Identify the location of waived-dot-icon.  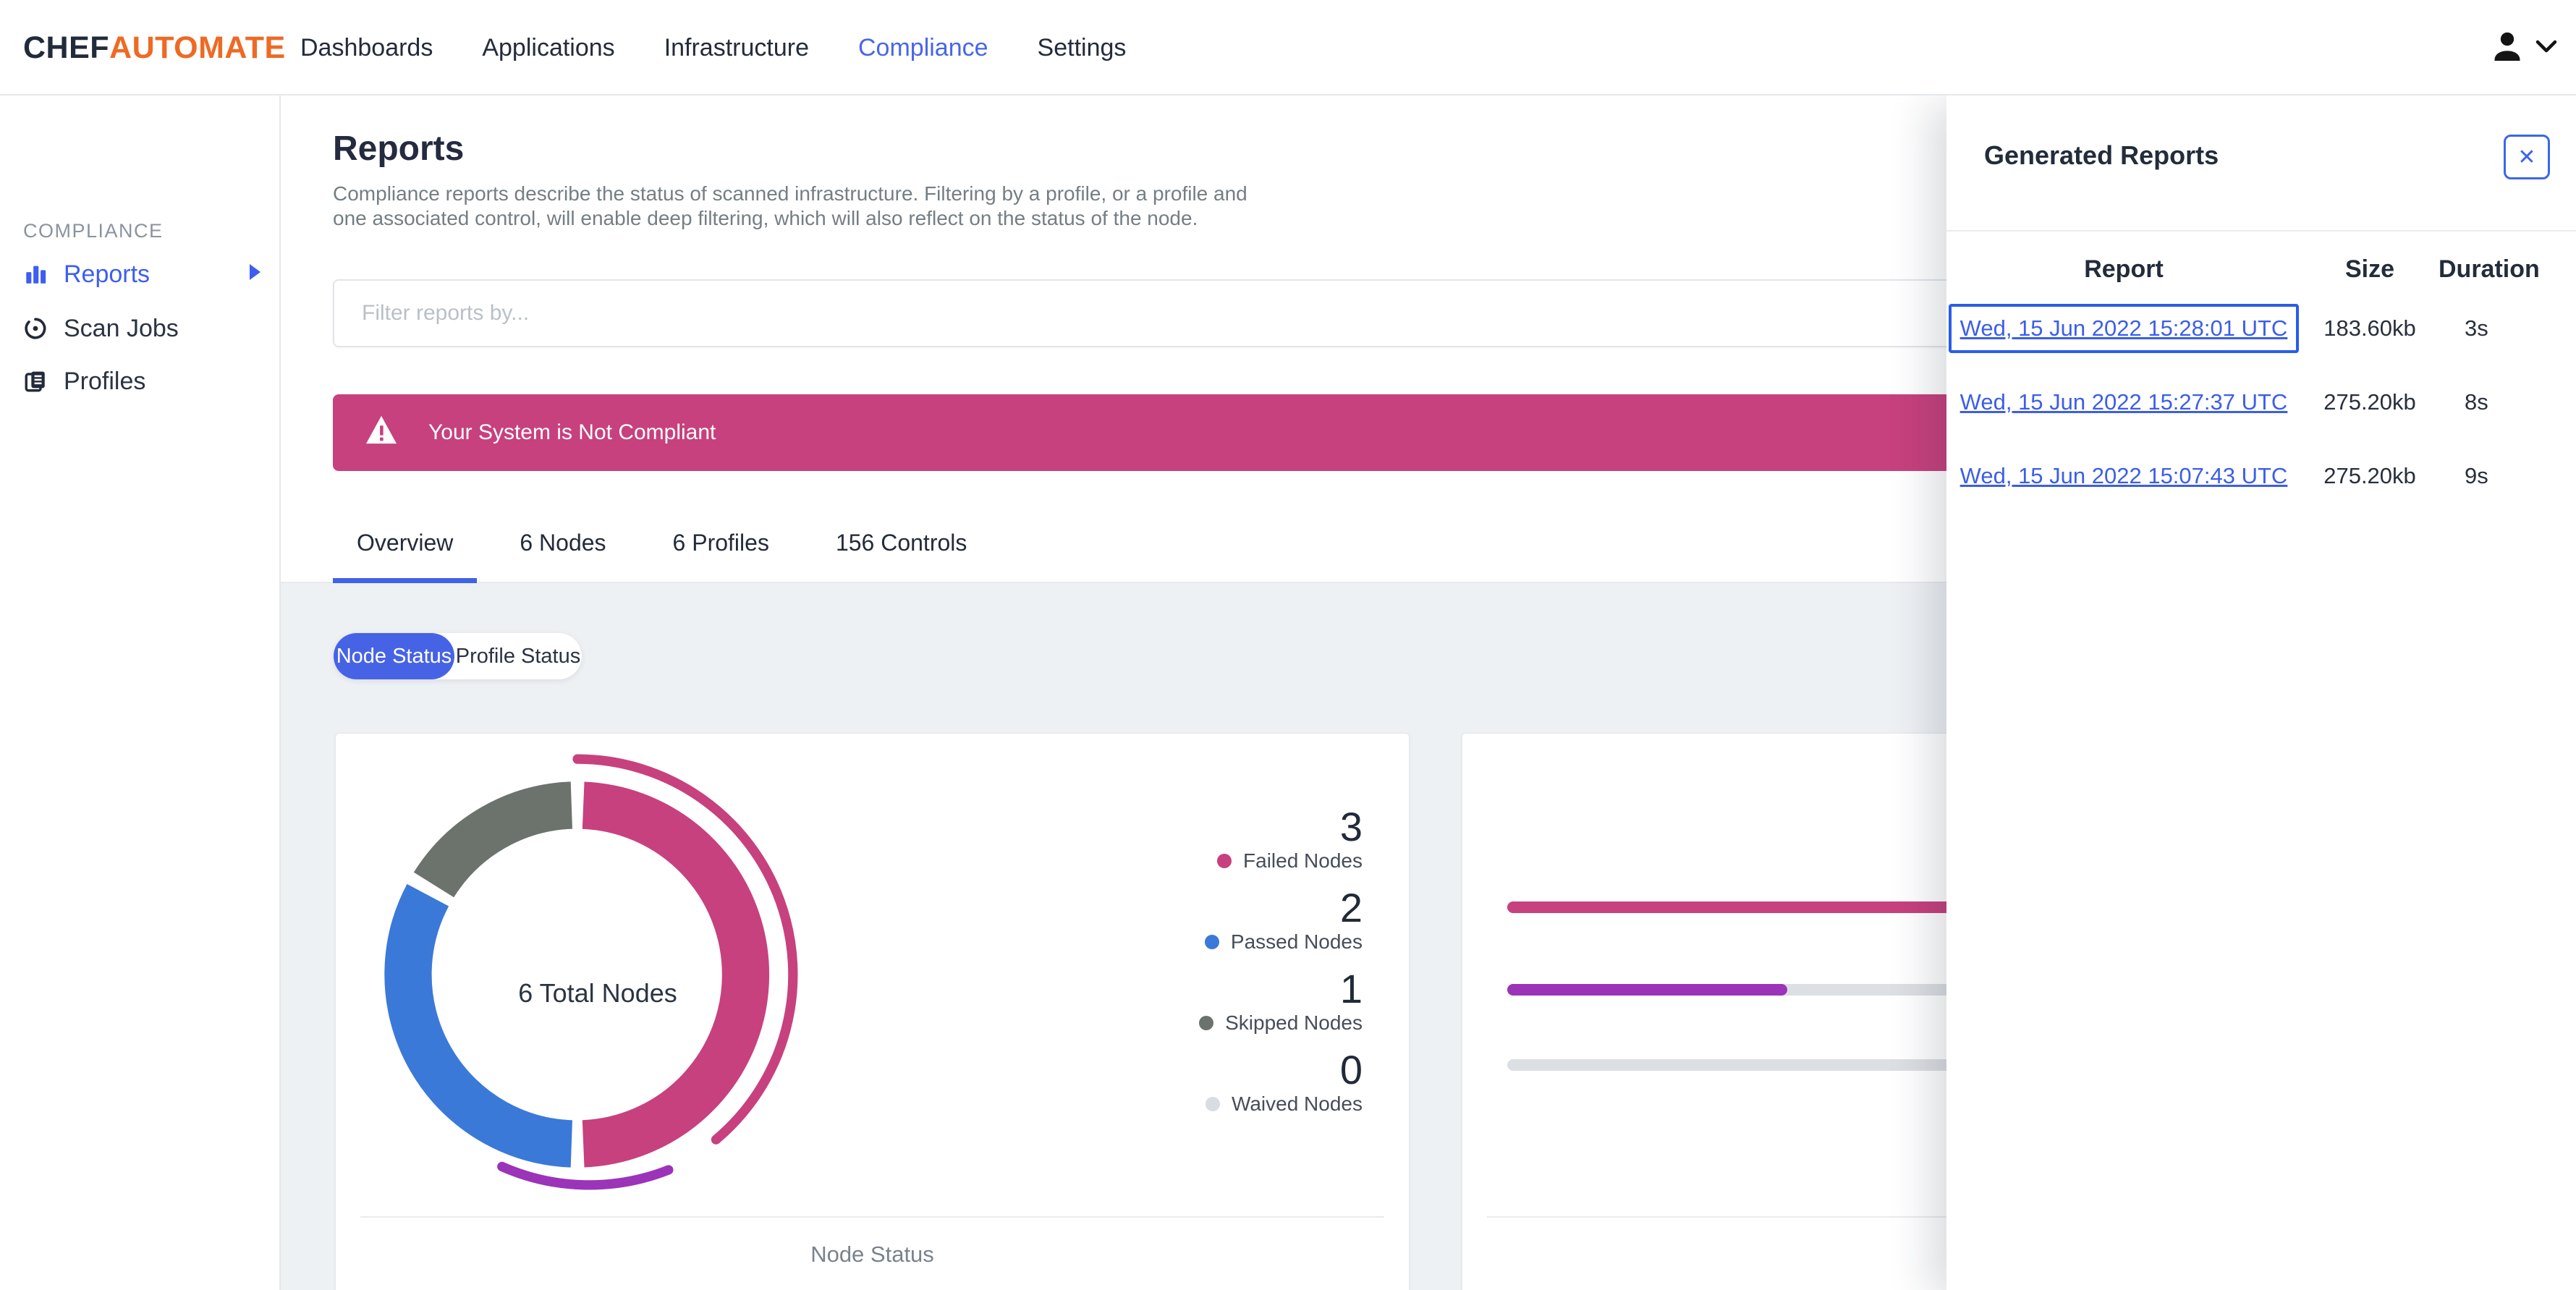
(1212, 1104).